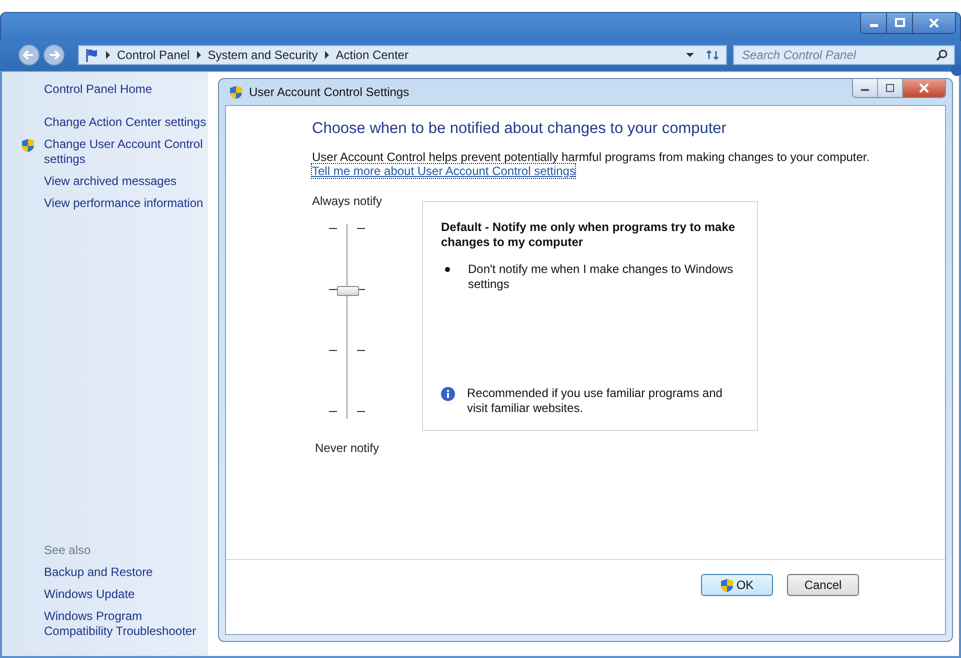  I want to click on help-icon, so click(956, 70).